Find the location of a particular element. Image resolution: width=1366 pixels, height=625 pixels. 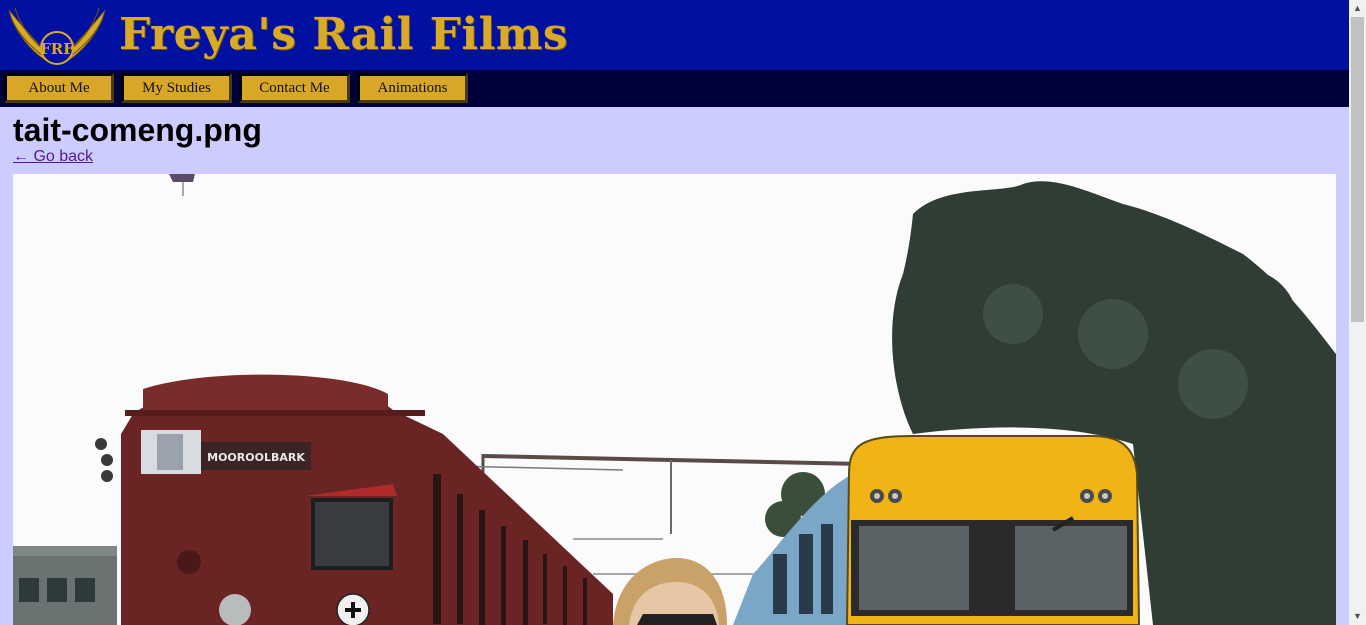

site-title: Freya's Rail Films is located at coordinates (343, 35).